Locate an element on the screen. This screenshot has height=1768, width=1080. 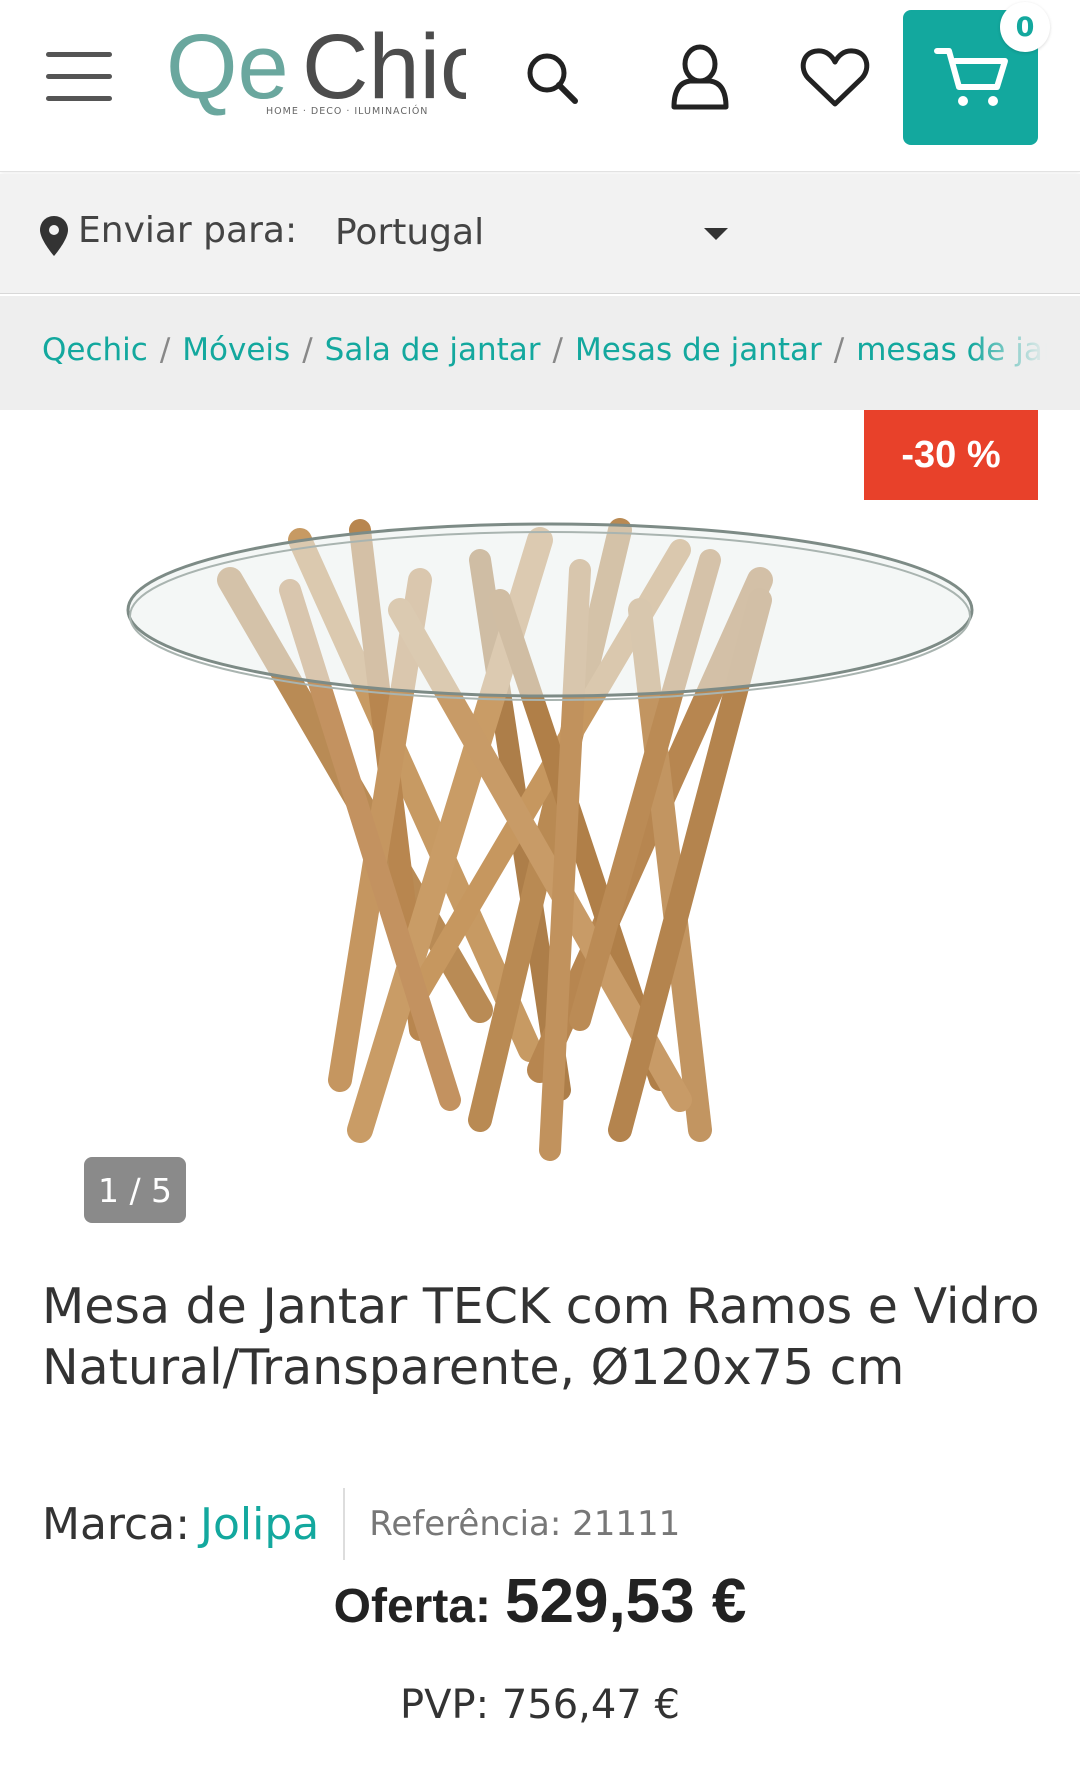
discount-badge: -30 % is located at coordinates (951, 455).